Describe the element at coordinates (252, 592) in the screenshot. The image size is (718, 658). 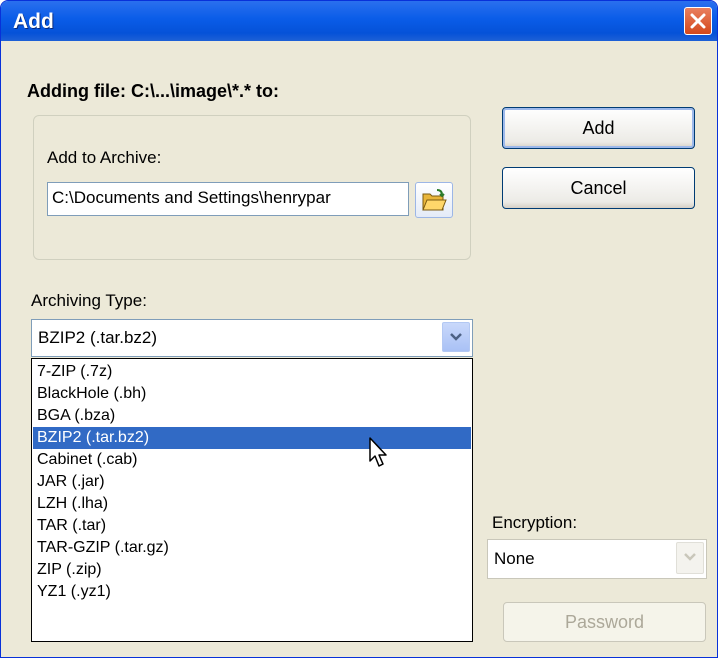
I see `archiving-type-option-yz1: YZ1 (.yz1)` at that location.